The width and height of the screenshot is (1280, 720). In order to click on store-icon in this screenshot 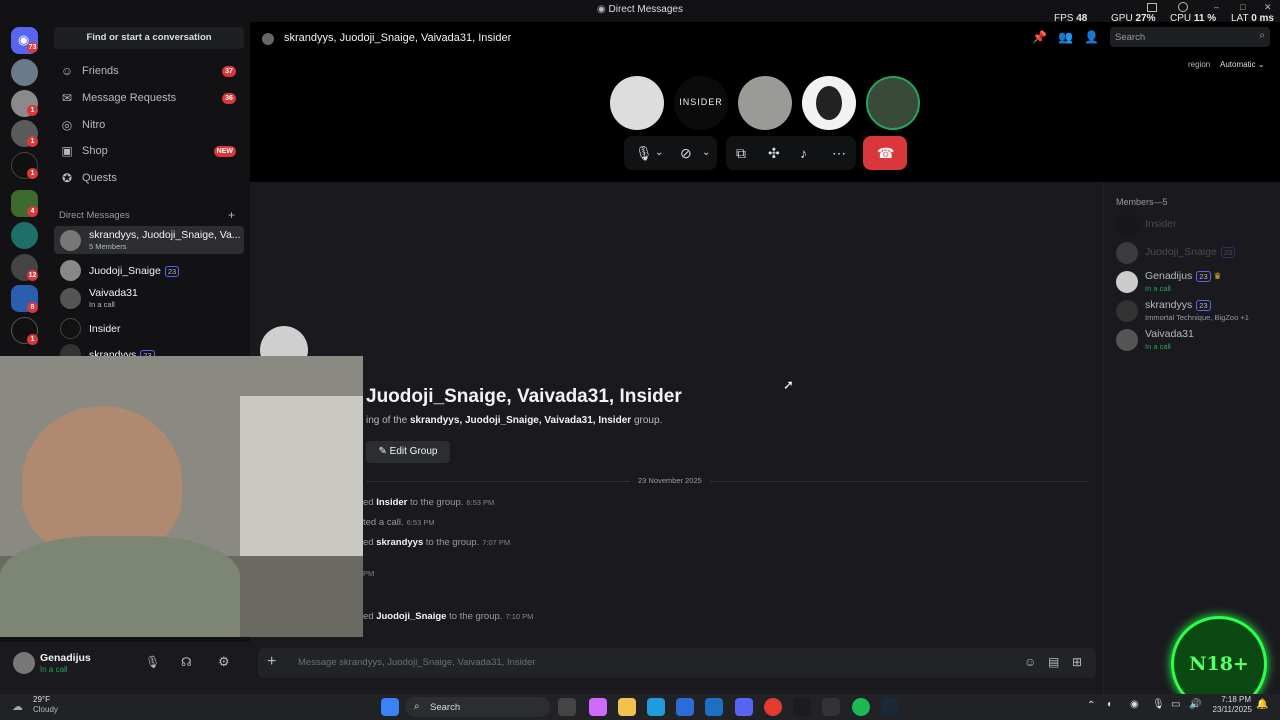, I will do `click(685, 707)`.